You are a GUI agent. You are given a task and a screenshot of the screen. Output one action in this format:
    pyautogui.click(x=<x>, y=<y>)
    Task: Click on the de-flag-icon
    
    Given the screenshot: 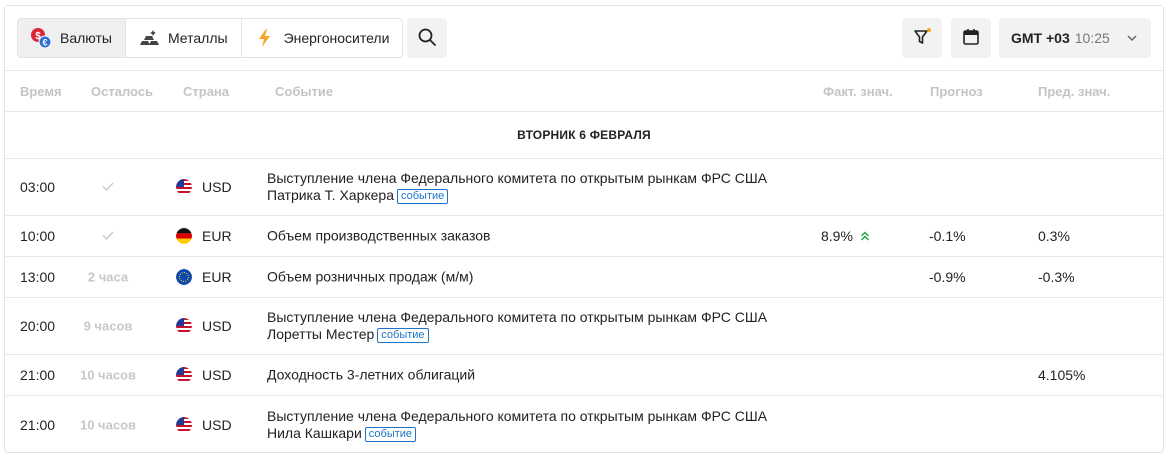 What is the action you would take?
    pyautogui.click(x=184, y=236)
    